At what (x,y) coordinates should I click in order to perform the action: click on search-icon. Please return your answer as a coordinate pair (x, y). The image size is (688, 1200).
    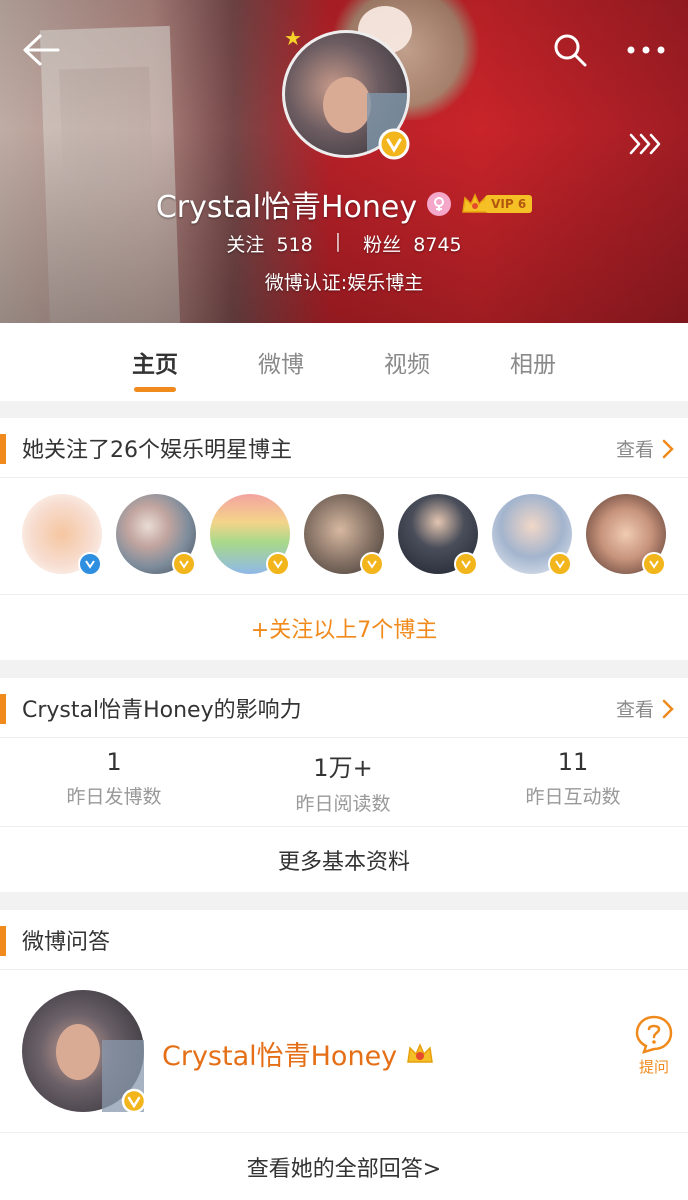
    Looking at the image, I should click on (570, 50).